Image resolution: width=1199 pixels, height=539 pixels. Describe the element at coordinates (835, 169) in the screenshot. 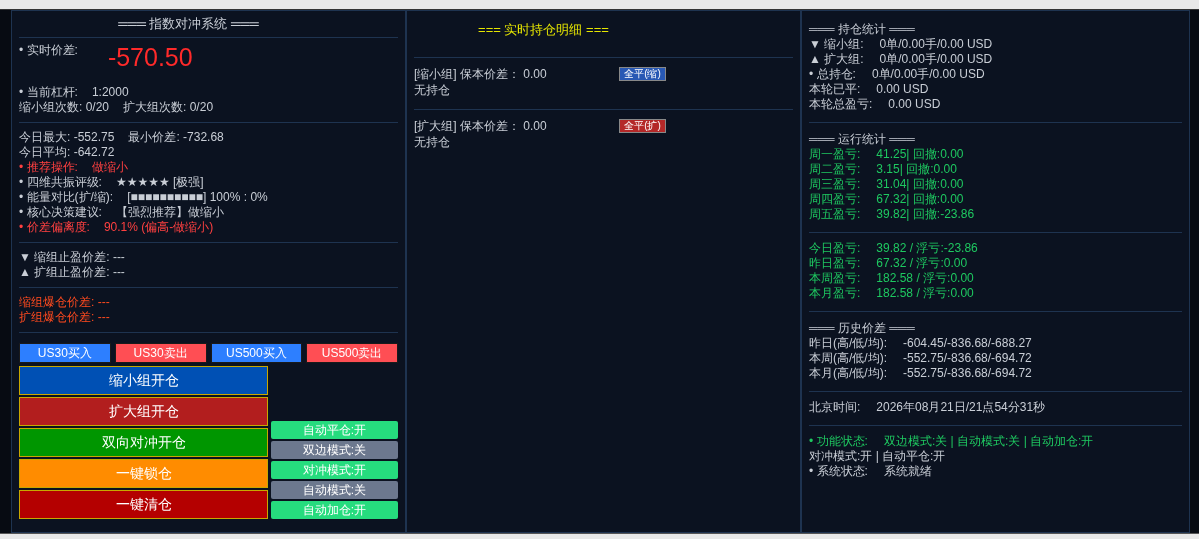

I see `info-label: 周二盈亏:` at that location.